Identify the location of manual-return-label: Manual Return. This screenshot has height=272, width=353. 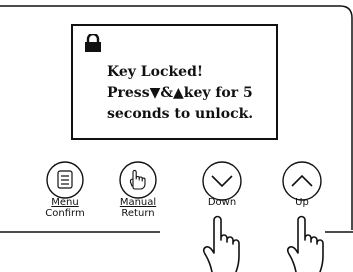
(138, 208).